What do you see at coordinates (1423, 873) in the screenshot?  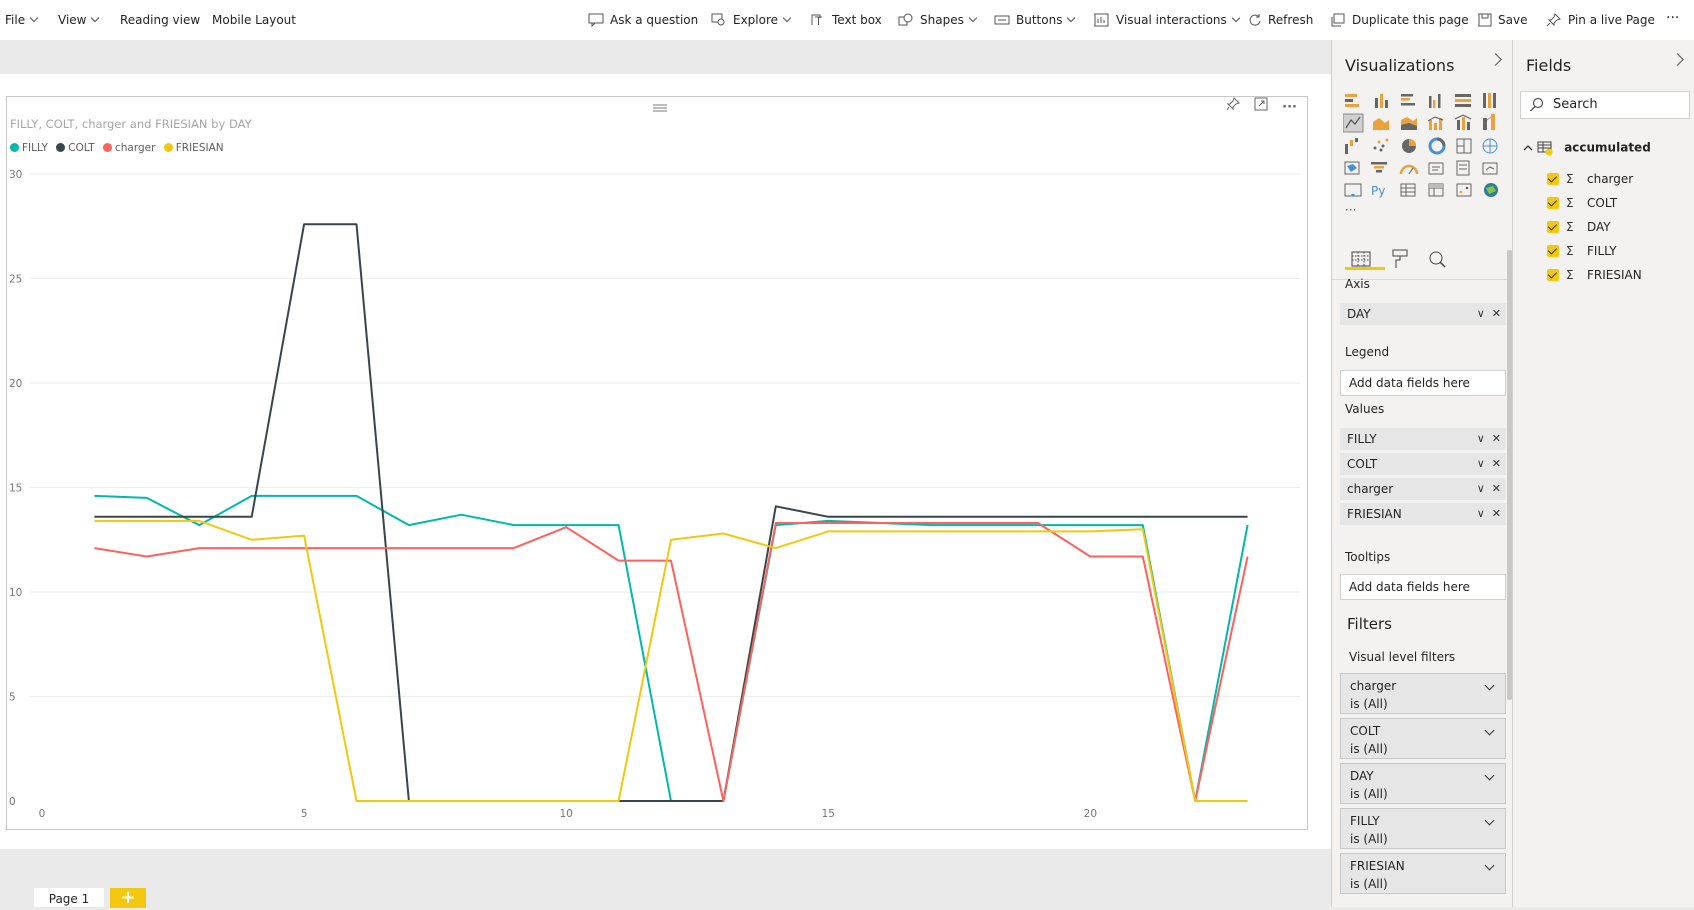 I see `filter-card-friesian: FRIESIAN is (All)` at bounding box center [1423, 873].